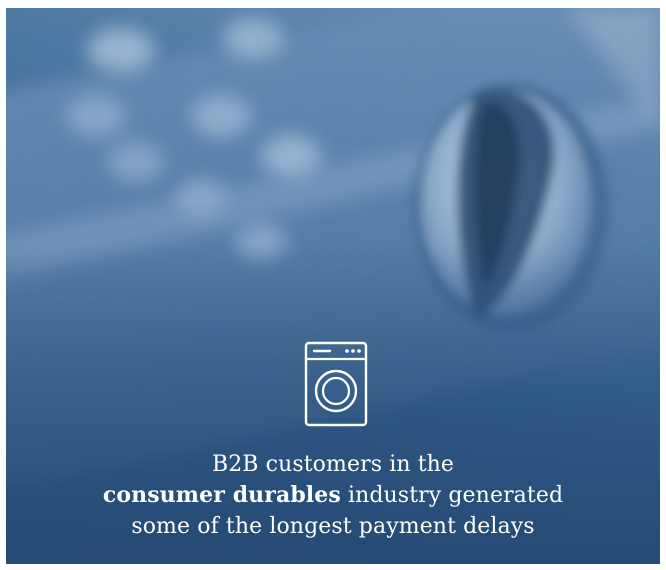 The image size is (666, 570). Describe the element at coordinates (336, 384) in the screenshot. I see `washing-machine-icon` at that location.